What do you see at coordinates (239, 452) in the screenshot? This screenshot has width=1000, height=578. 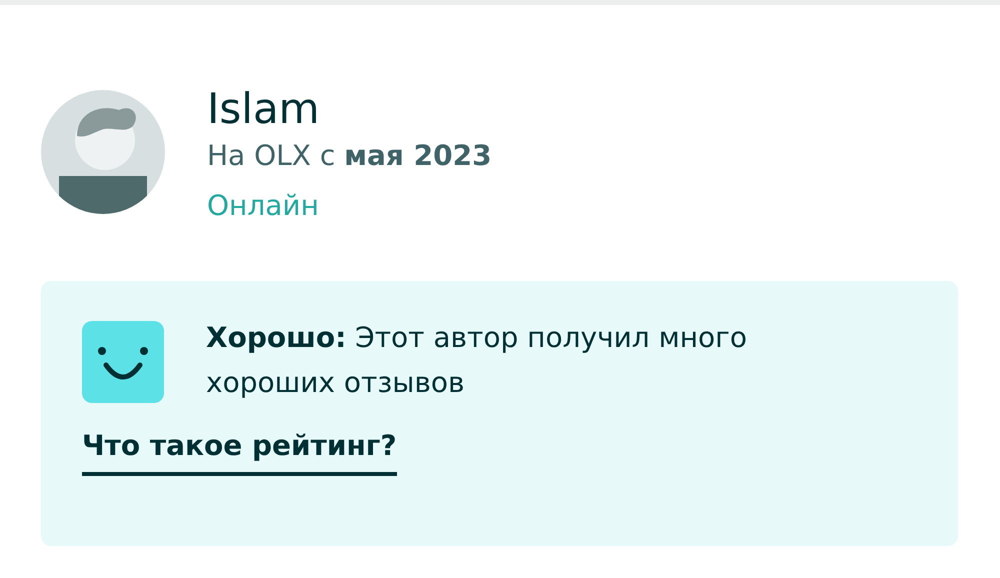 I see `rating-info-link: Что такое рейтинг?` at bounding box center [239, 452].